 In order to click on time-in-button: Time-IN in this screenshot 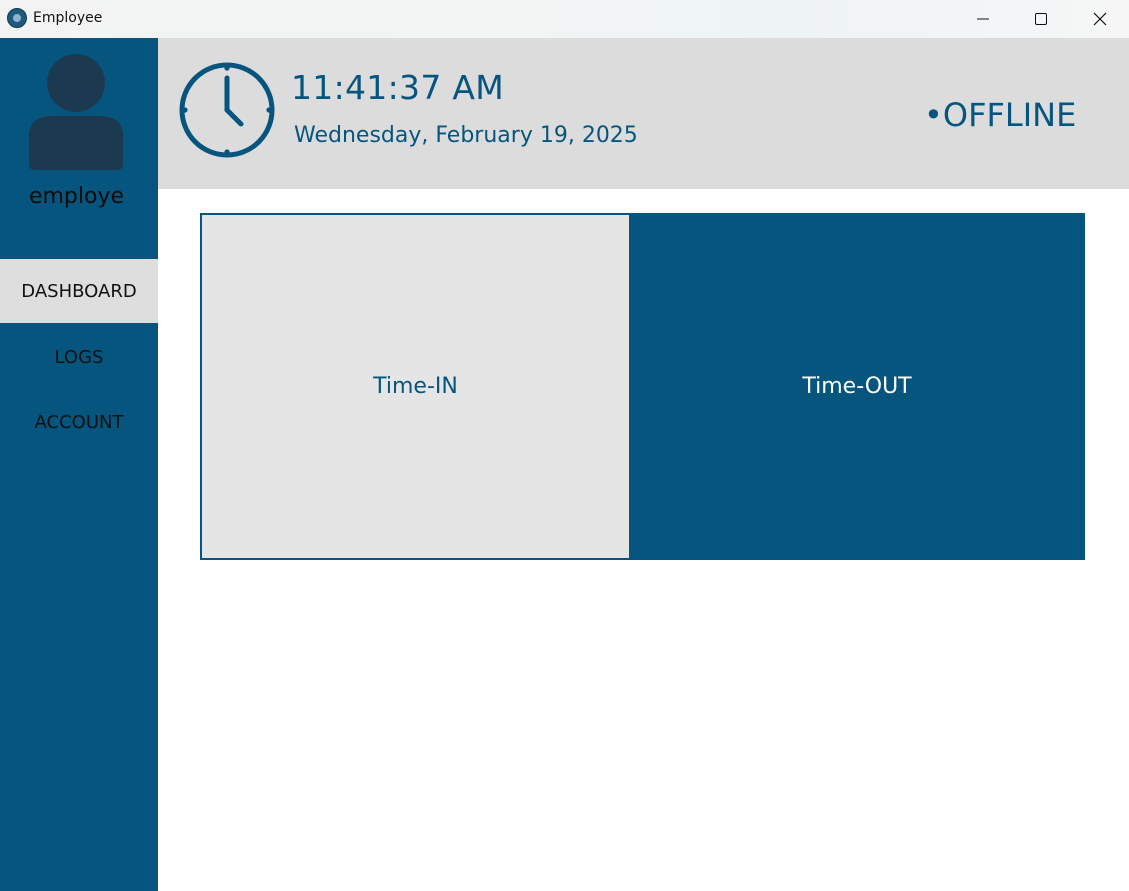, I will do `click(414, 386)`.